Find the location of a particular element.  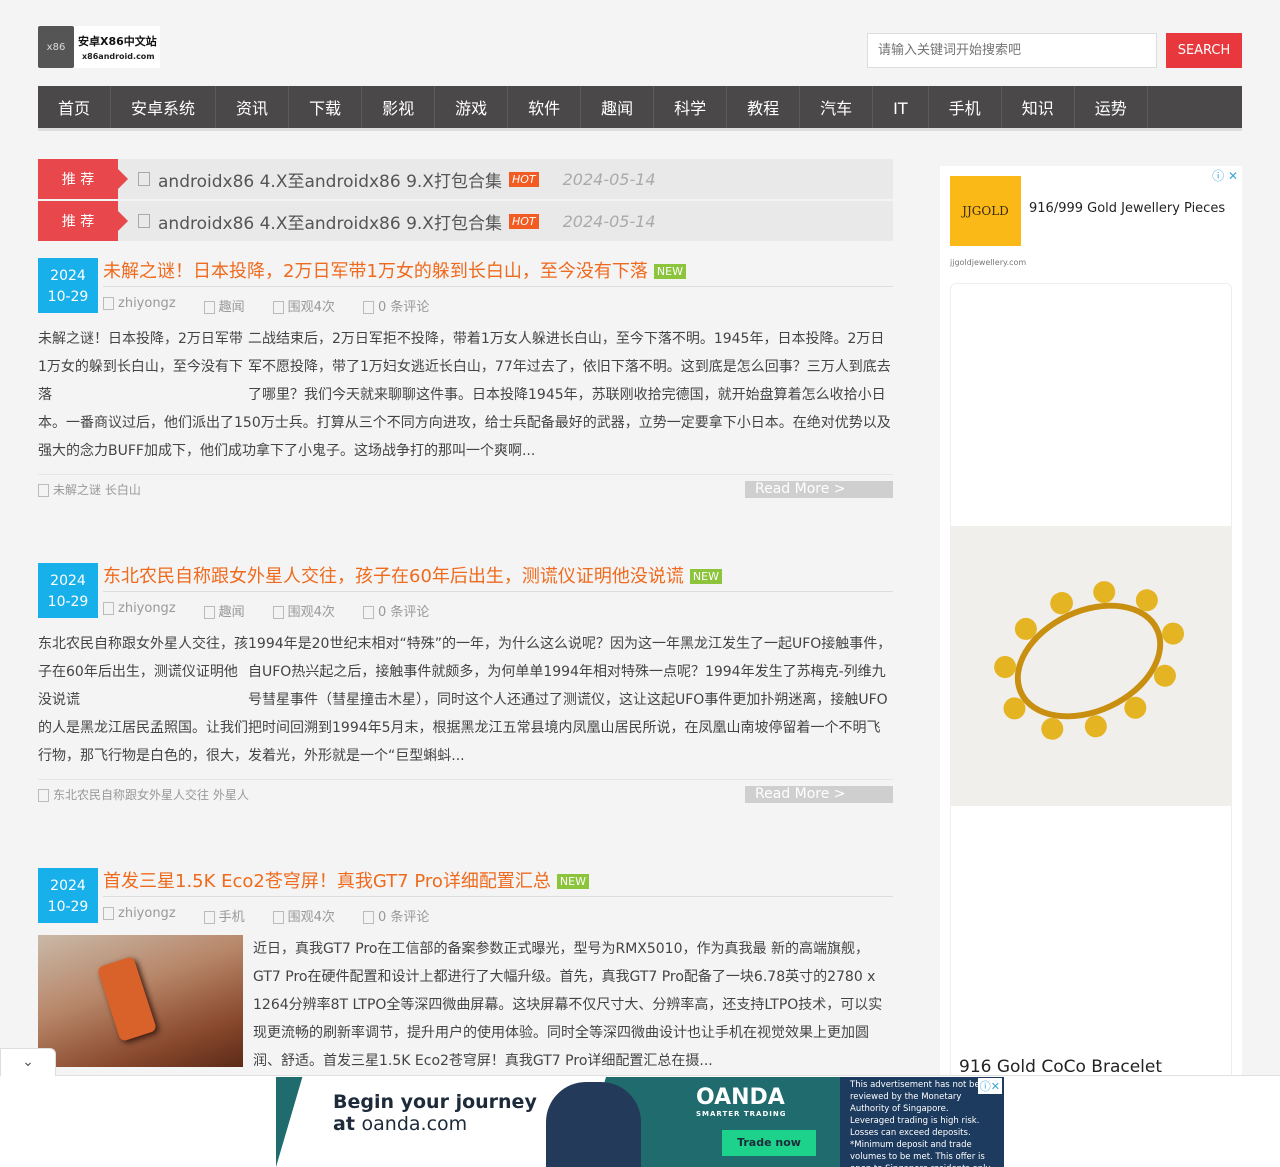

nav-auto: 汽车 is located at coordinates (837, 107).